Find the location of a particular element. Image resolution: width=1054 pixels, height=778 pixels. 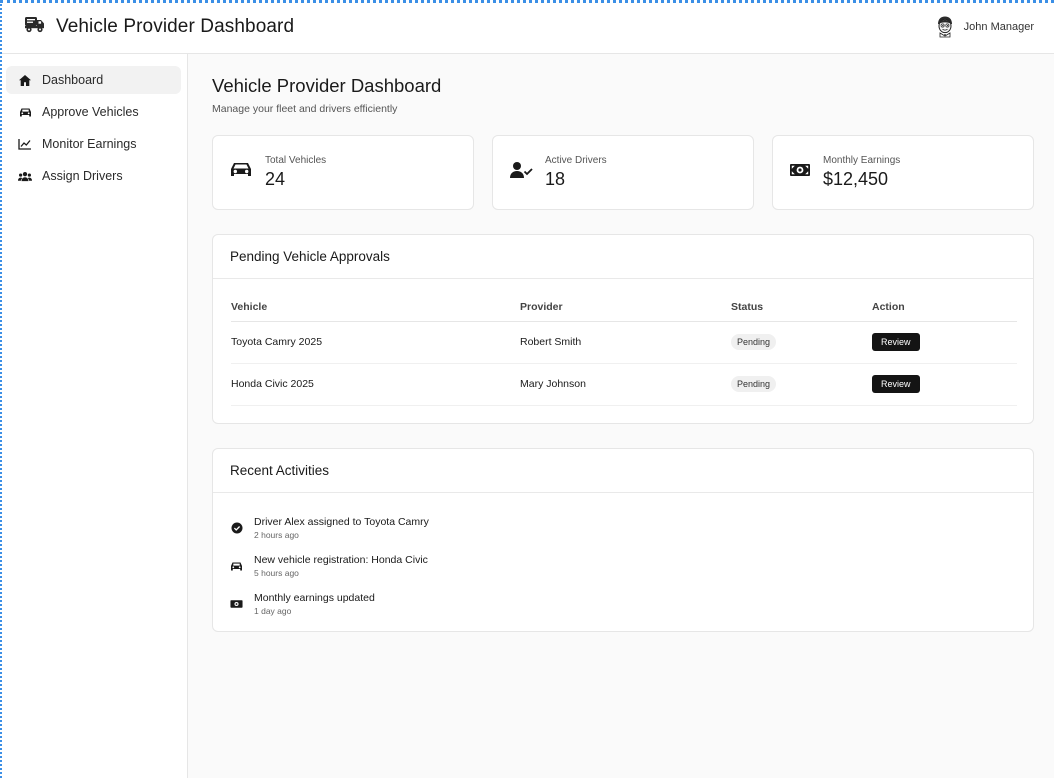

brand: Vehicle Provider Dashboard is located at coordinates (159, 26).